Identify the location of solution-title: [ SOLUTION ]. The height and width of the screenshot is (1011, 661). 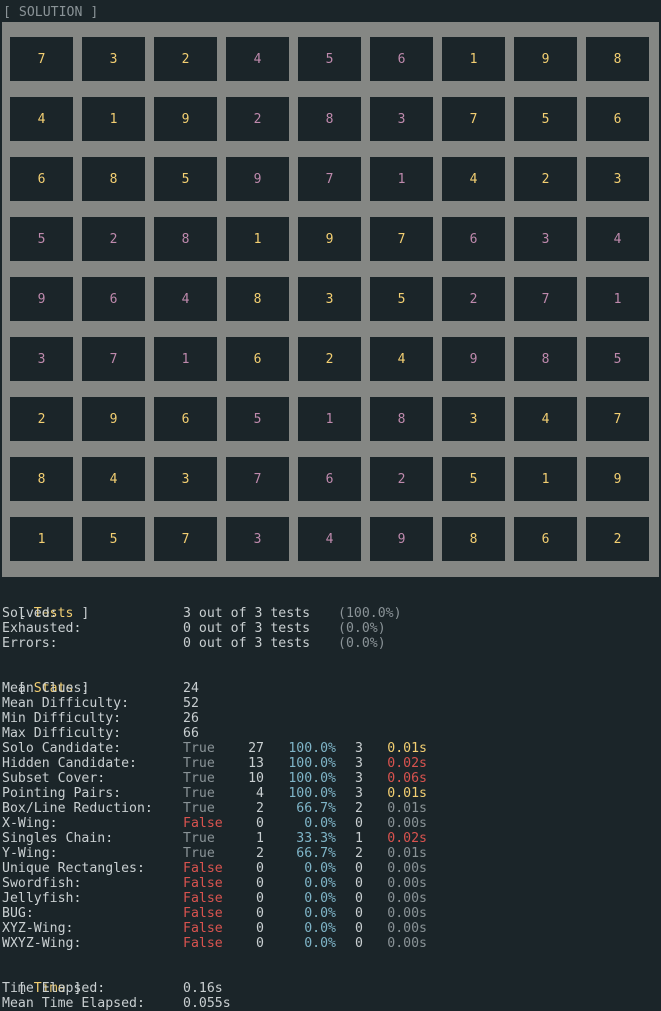
(51, 12).